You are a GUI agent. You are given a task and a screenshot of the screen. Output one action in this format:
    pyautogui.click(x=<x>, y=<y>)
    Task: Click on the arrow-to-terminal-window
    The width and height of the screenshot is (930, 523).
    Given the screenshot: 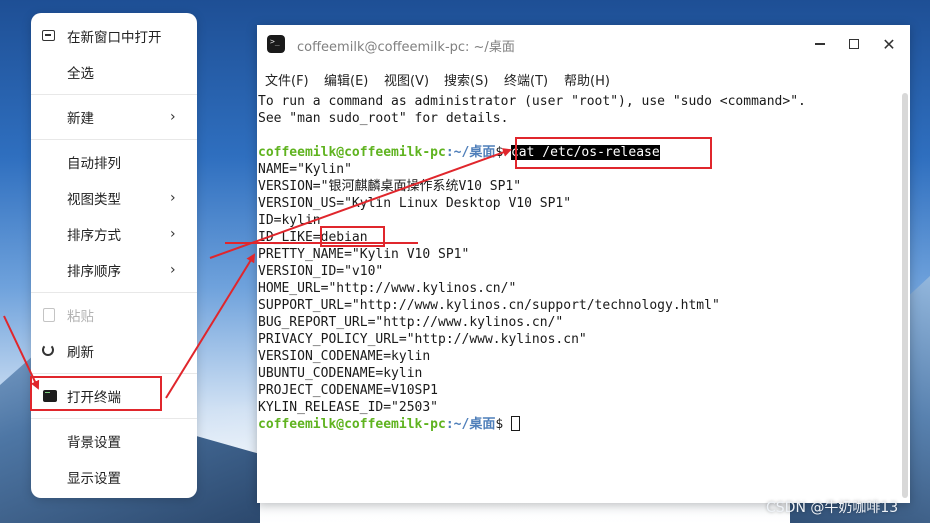 What is the action you would take?
    pyautogui.click(x=210, y=326)
    